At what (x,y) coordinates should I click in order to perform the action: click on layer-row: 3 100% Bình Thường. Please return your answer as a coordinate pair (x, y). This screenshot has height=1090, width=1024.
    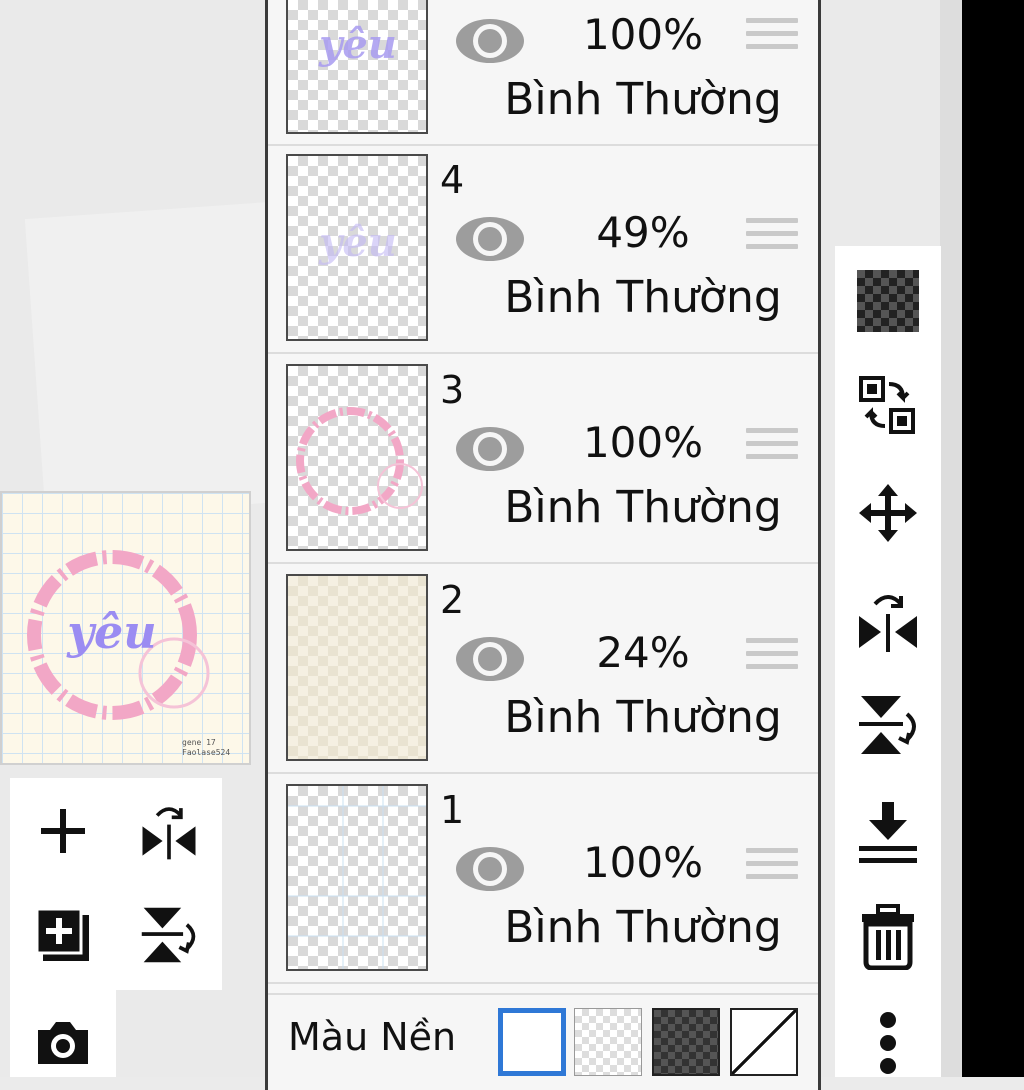
    Looking at the image, I should click on (543, 460).